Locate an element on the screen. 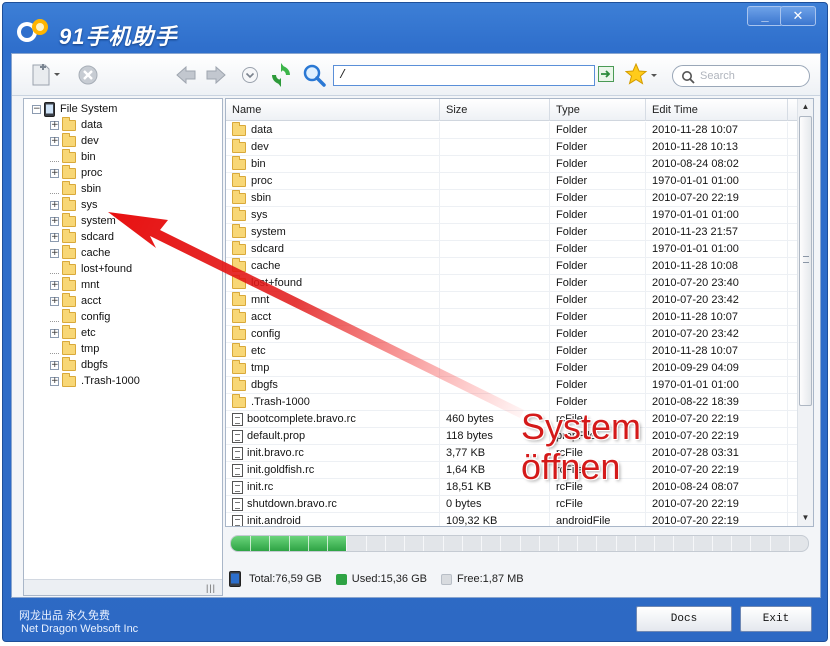 The width and height of the screenshot is (830, 646). tree-item: + acct is located at coordinates (75, 300).